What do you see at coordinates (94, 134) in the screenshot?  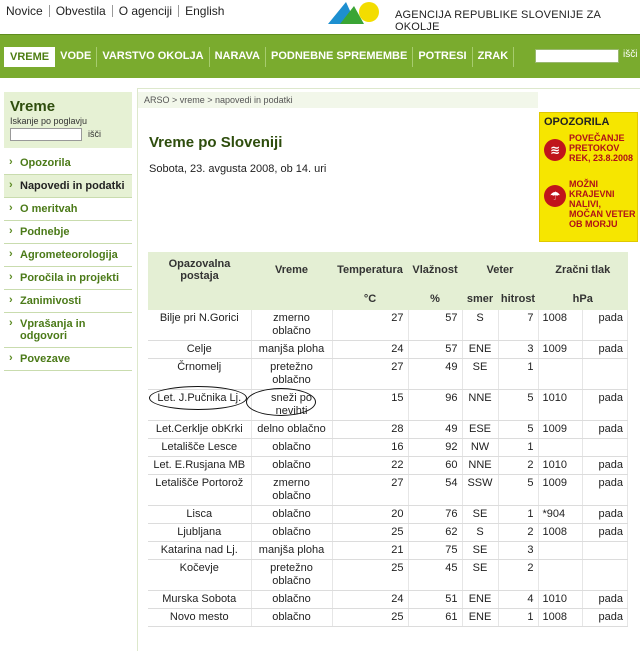 I see `section-search-button: išči` at bounding box center [94, 134].